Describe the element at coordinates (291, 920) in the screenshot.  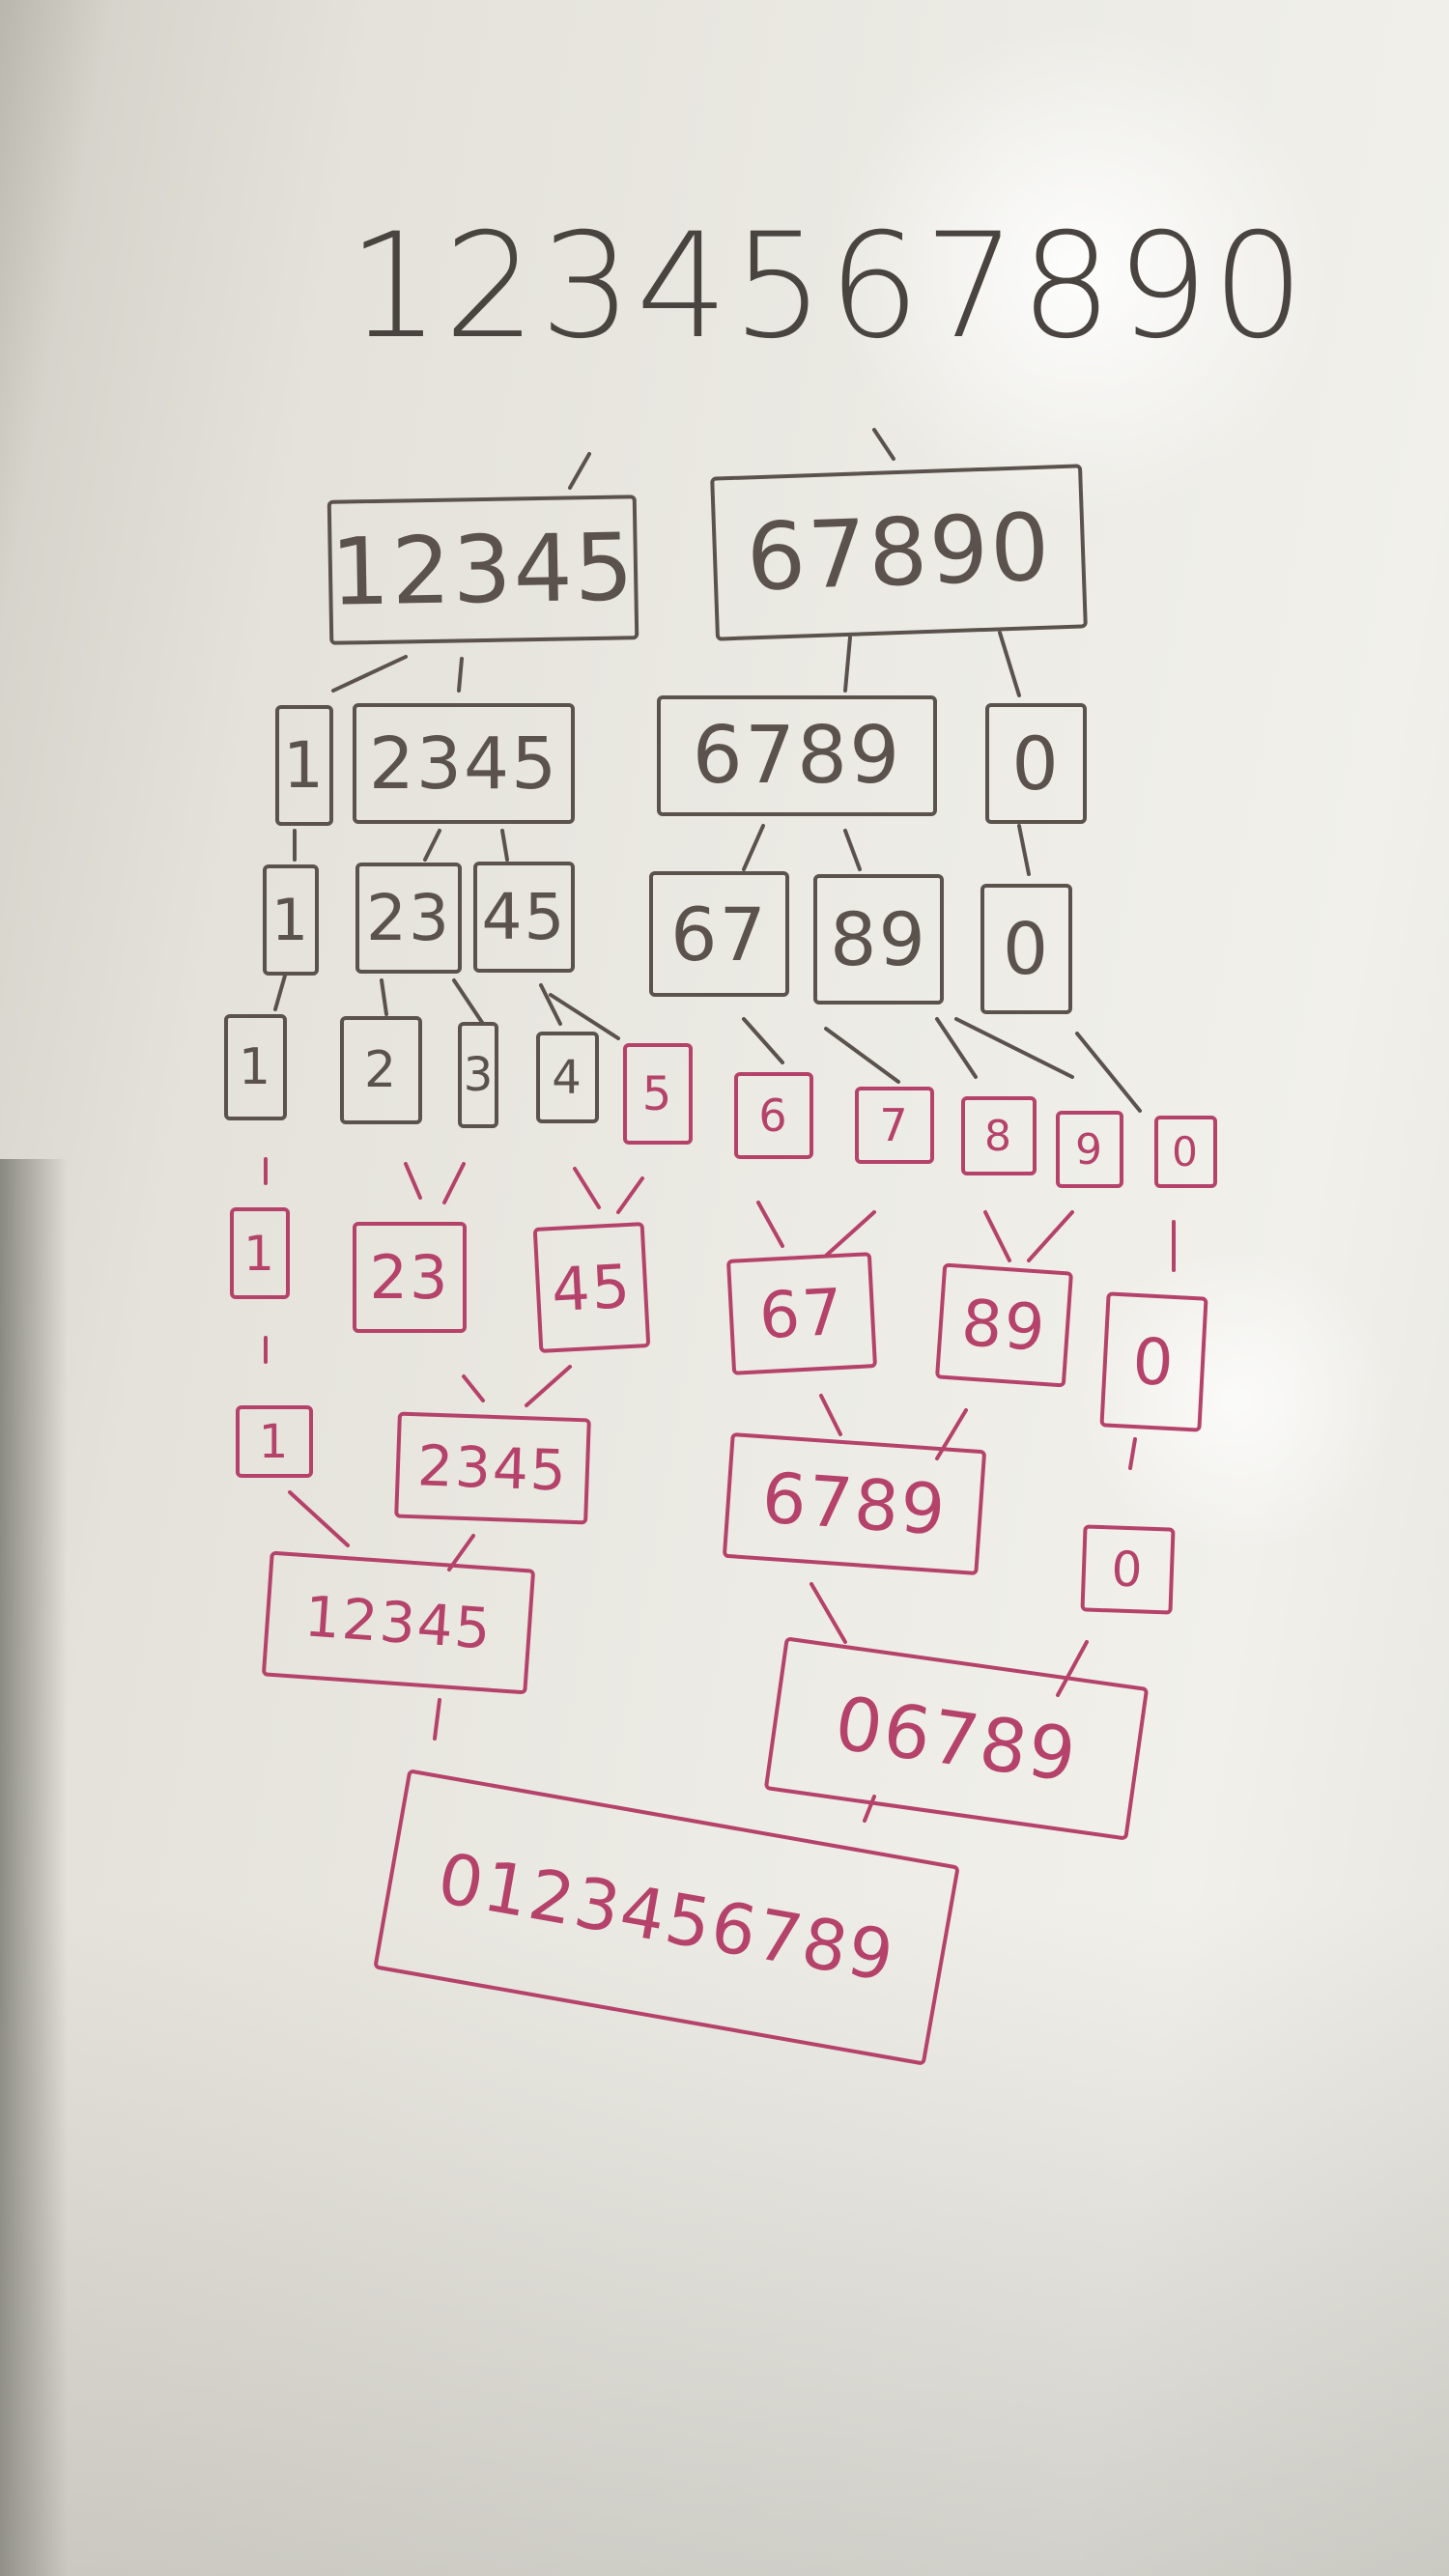
I see `split-level3-box-1: 1` at that location.